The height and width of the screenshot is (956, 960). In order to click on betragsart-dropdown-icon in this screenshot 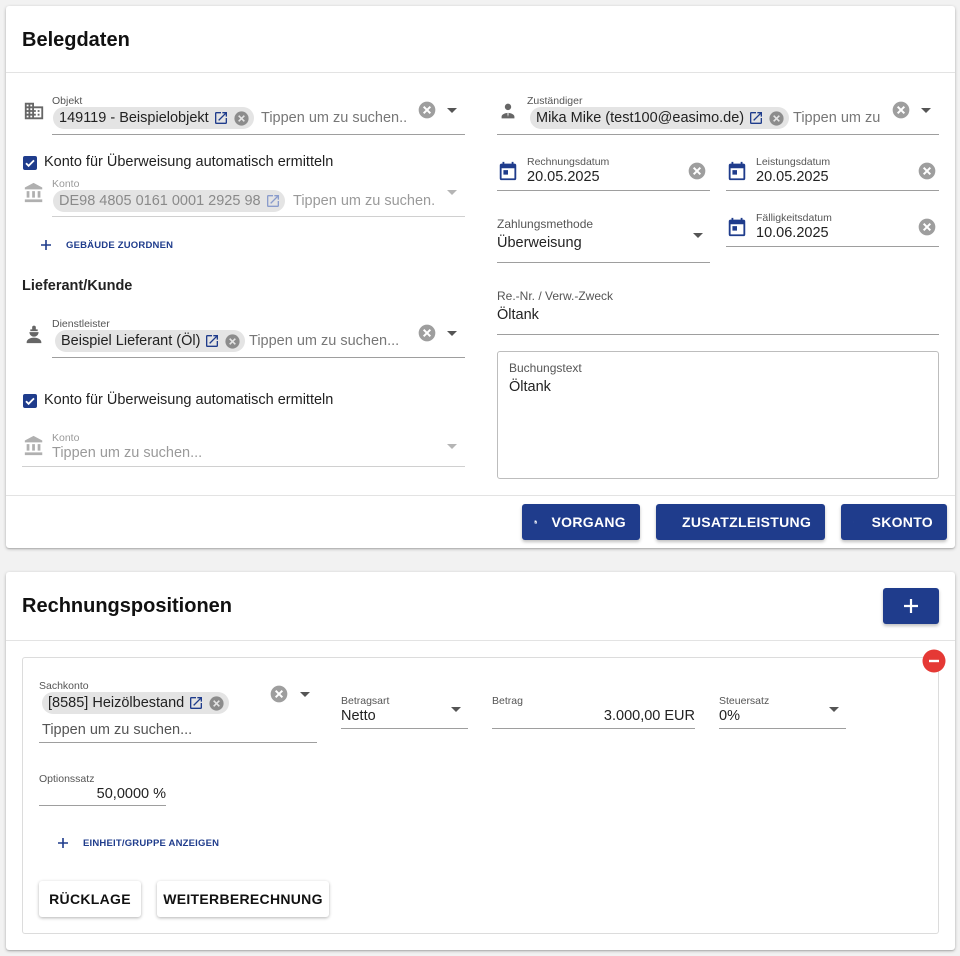, I will do `click(456, 709)`.